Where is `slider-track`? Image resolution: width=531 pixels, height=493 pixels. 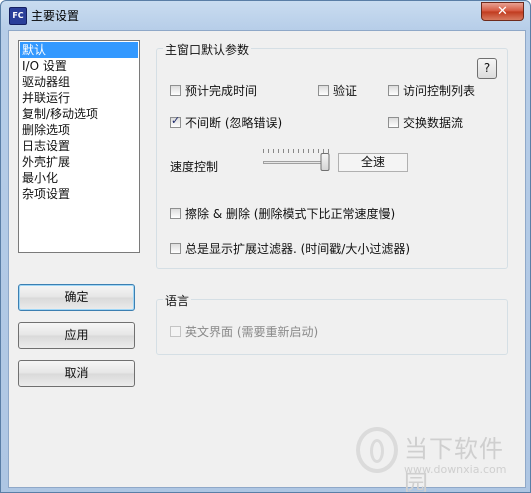
slider-track is located at coordinates (296, 162).